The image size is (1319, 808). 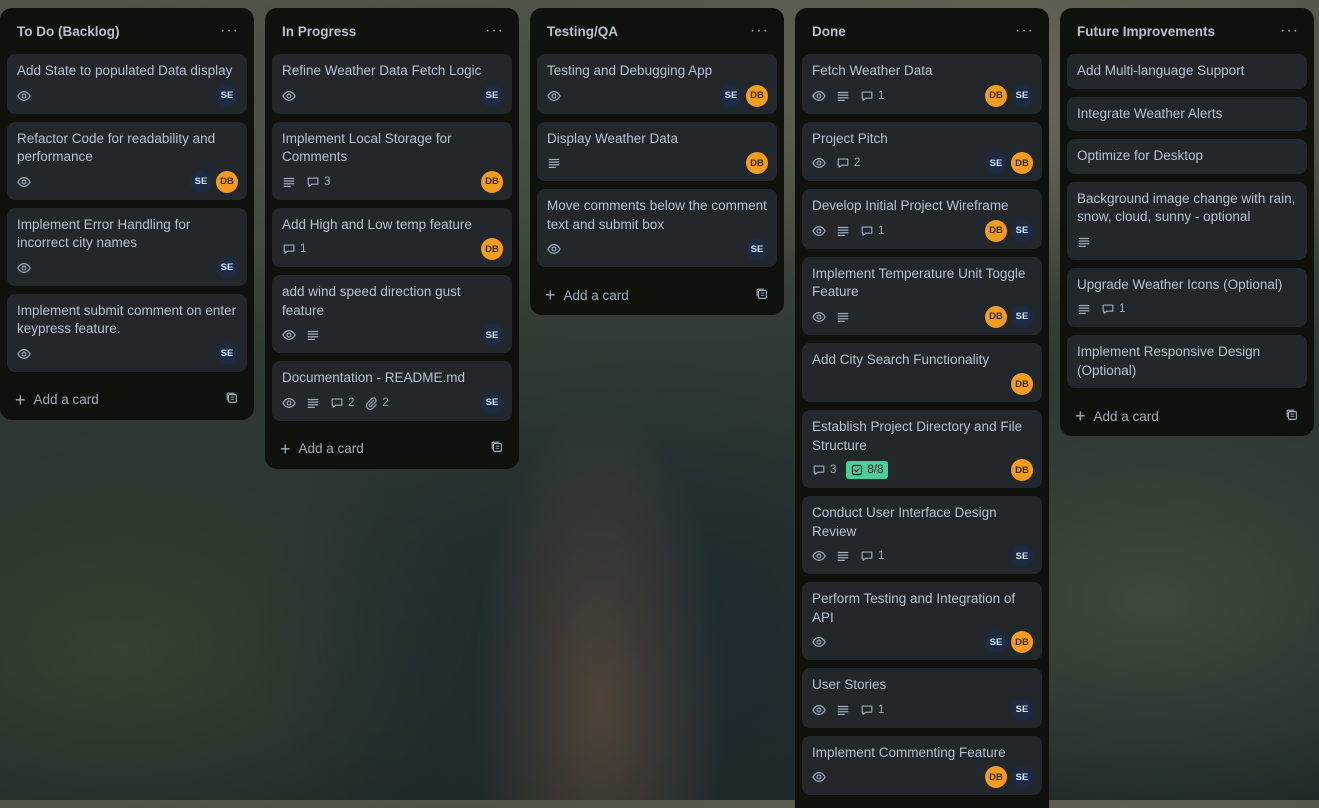 I want to click on card-title: Display Weather Data, so click(x=613, y=138).